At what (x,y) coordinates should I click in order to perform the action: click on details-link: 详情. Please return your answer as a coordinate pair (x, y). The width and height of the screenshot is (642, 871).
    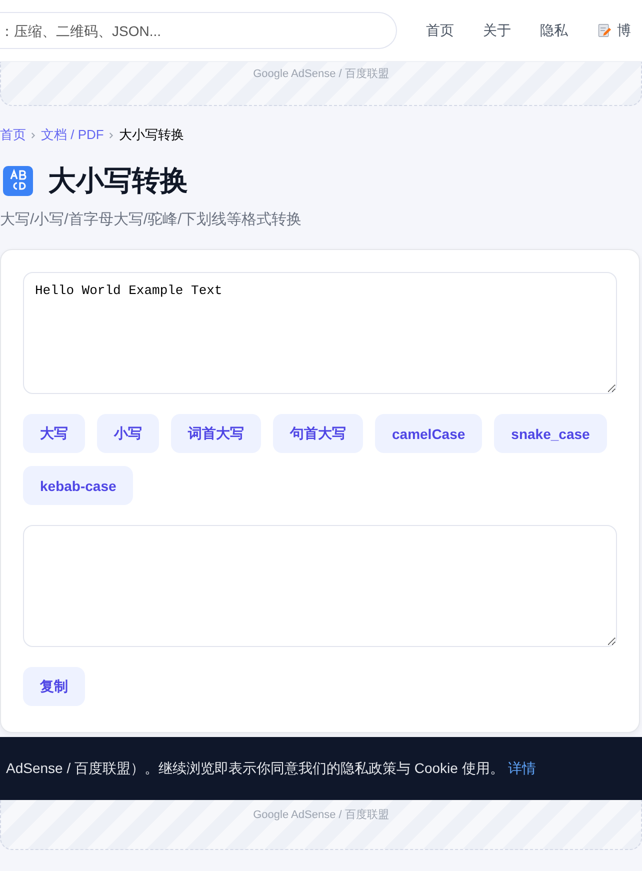
    Looking at the image, I should click on (522, 769).